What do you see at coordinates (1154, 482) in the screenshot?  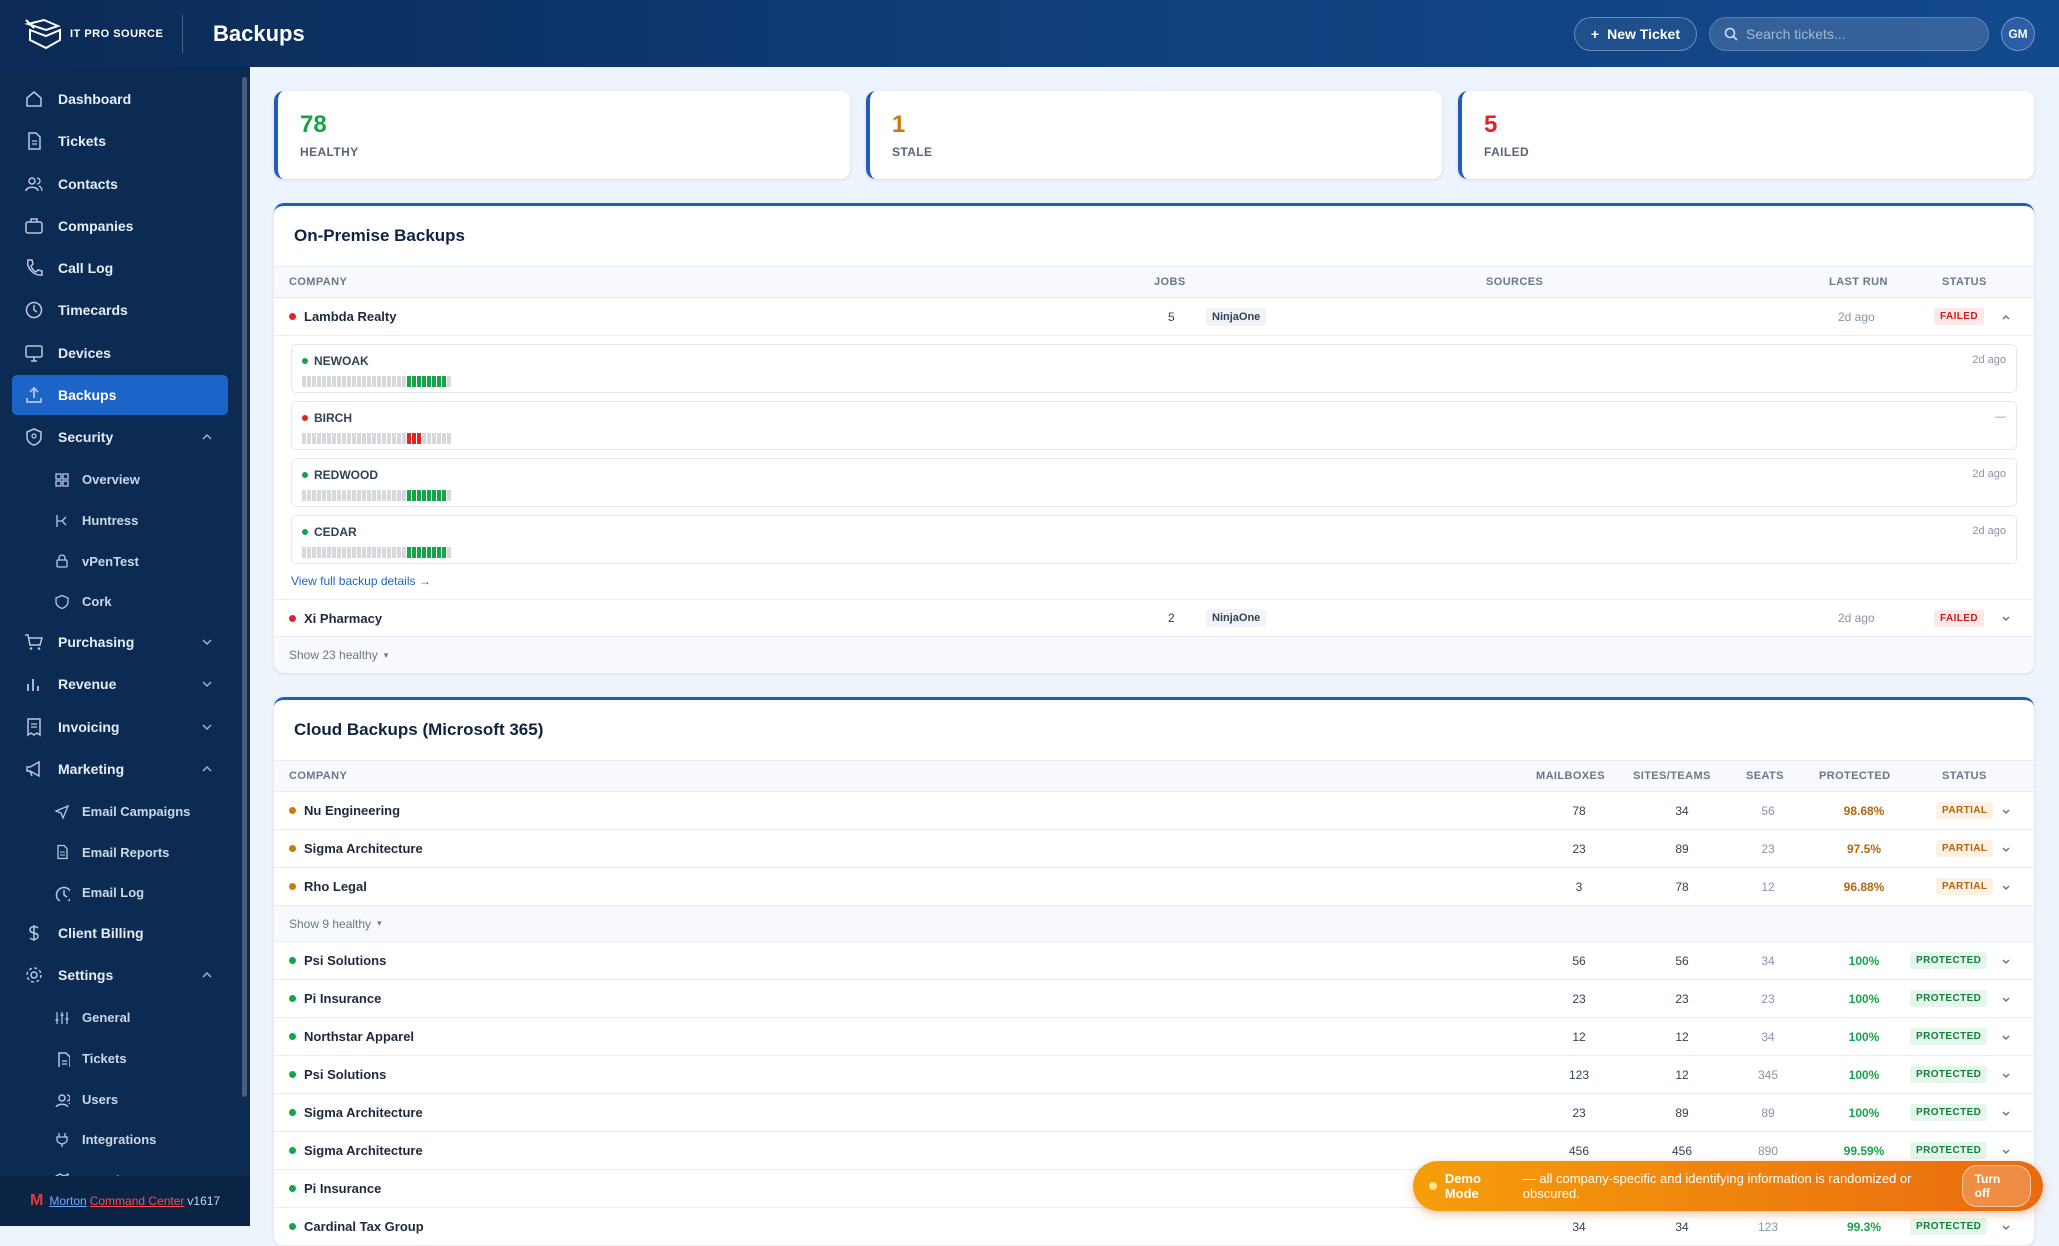 I see `backup-job: REDWOOD 2d ago` at bounding box center [1154, 482].